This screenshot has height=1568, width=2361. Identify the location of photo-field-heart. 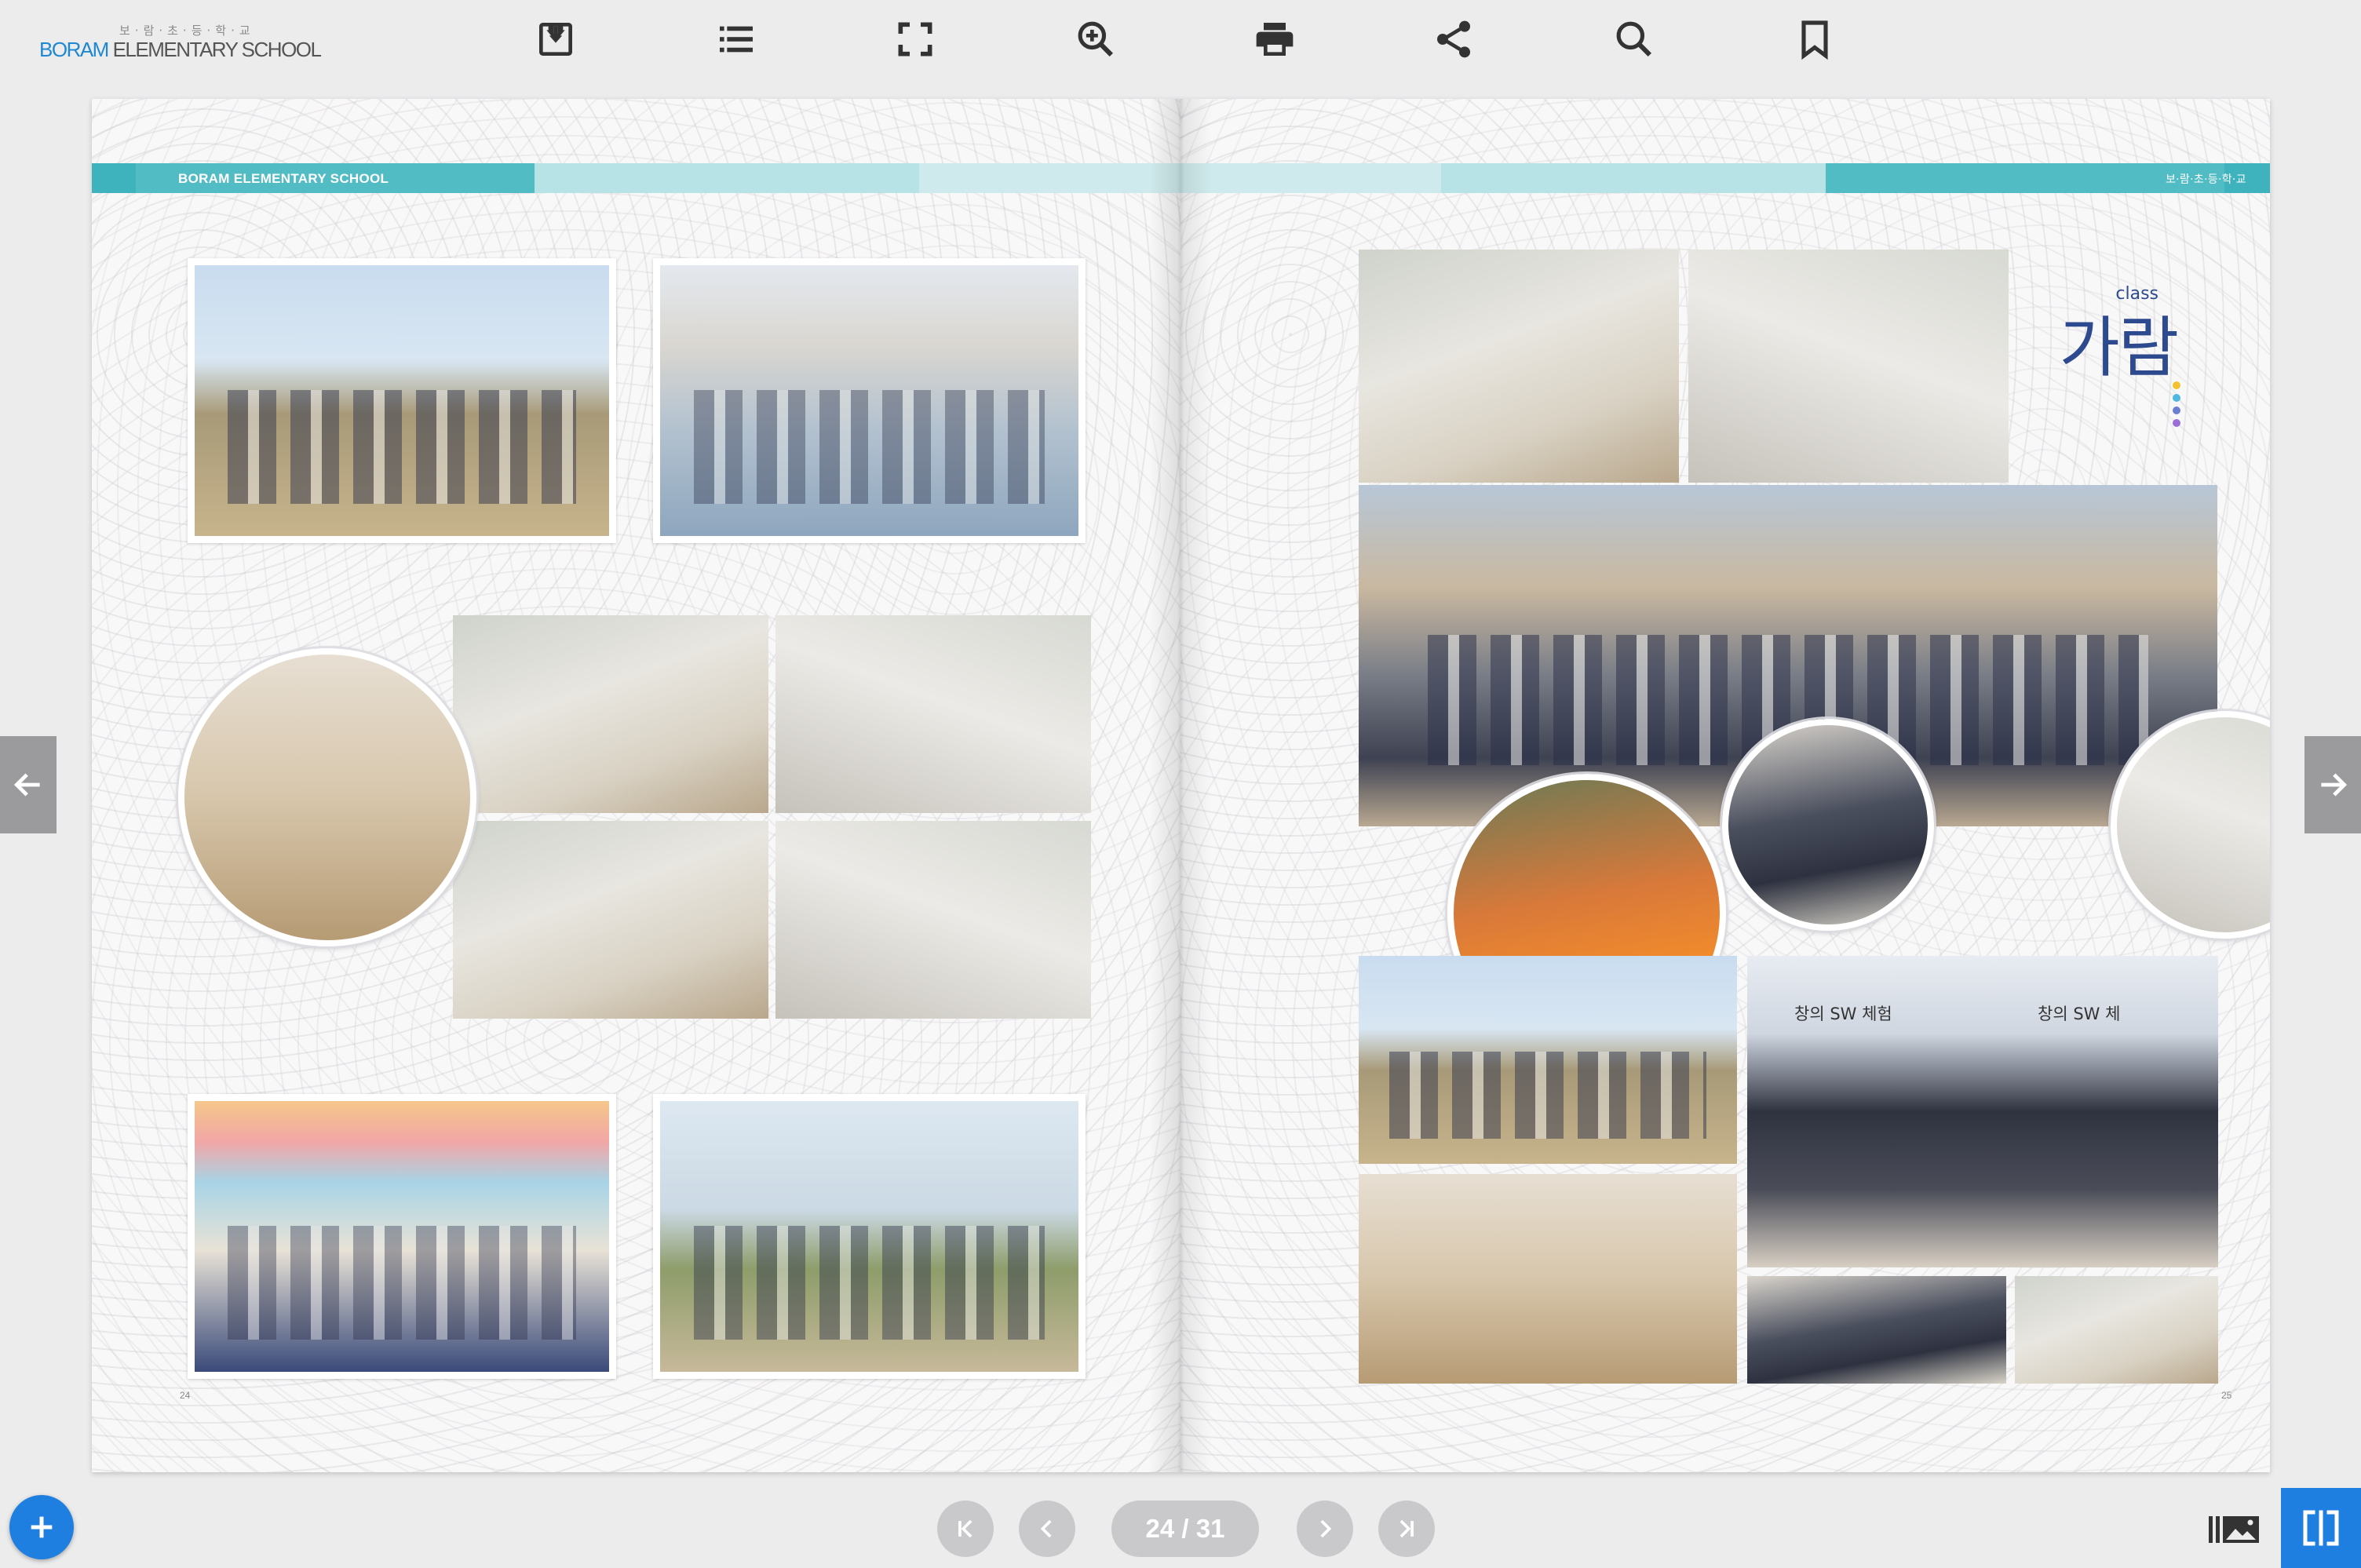
(869, 1236).